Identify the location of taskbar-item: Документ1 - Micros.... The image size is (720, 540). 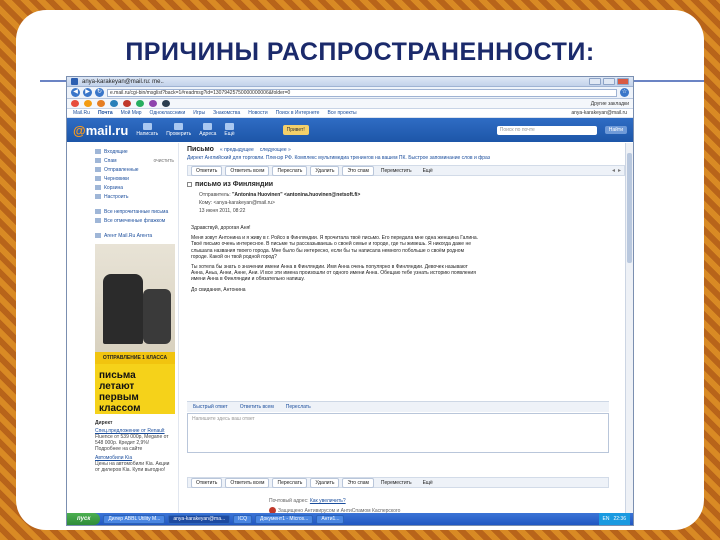
(284, 519).